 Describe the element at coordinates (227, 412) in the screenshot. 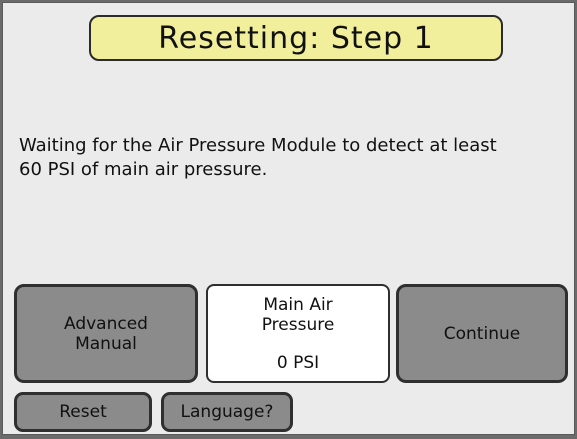

I see `language-button: Language?` at that location.